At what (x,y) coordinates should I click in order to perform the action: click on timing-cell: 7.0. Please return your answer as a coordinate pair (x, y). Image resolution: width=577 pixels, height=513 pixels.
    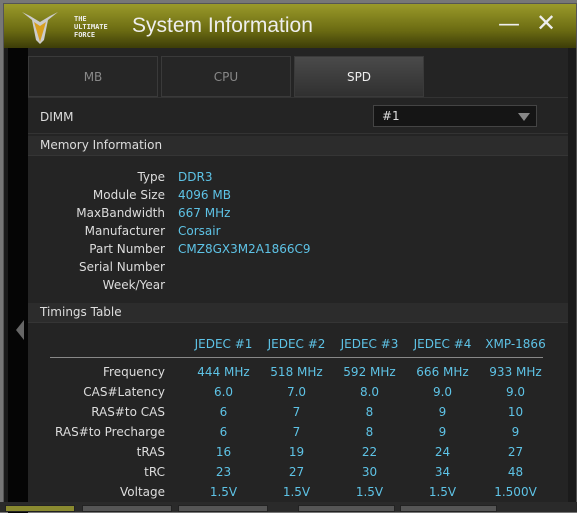
    Looking at the image, I should click on (296, 392).